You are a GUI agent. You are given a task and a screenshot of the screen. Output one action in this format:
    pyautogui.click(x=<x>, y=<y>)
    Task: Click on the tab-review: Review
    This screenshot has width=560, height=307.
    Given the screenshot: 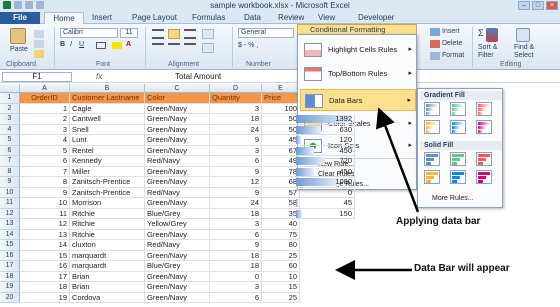 What is the action you would take?
    pyautogui.click(x=291, y=18)
    